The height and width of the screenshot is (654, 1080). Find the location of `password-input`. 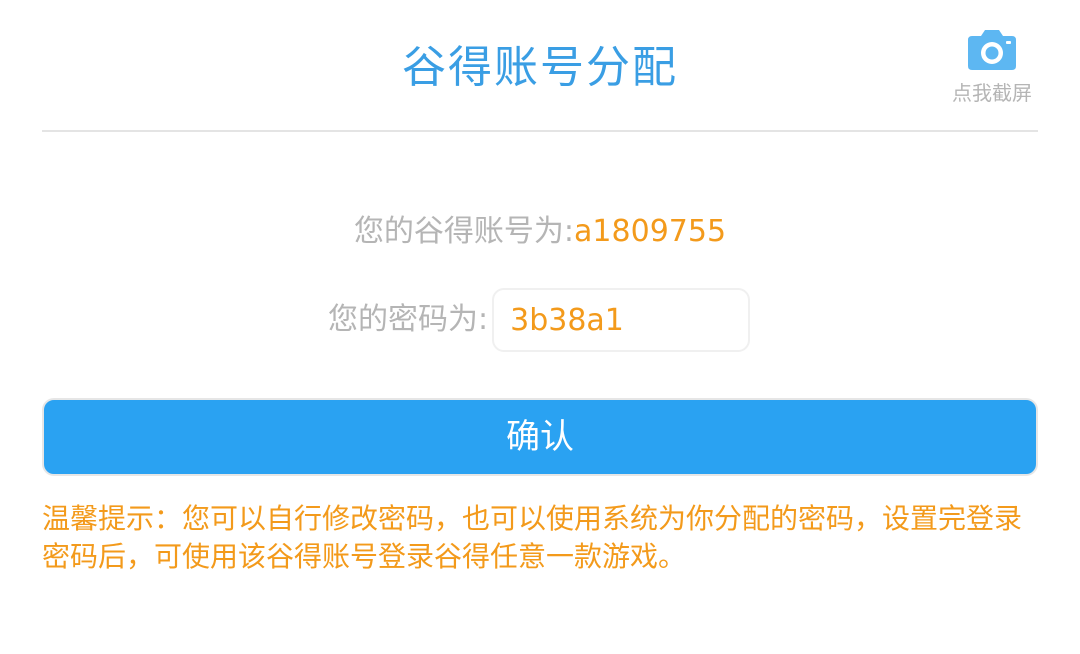

password-input is located at coordinates (621, 320).